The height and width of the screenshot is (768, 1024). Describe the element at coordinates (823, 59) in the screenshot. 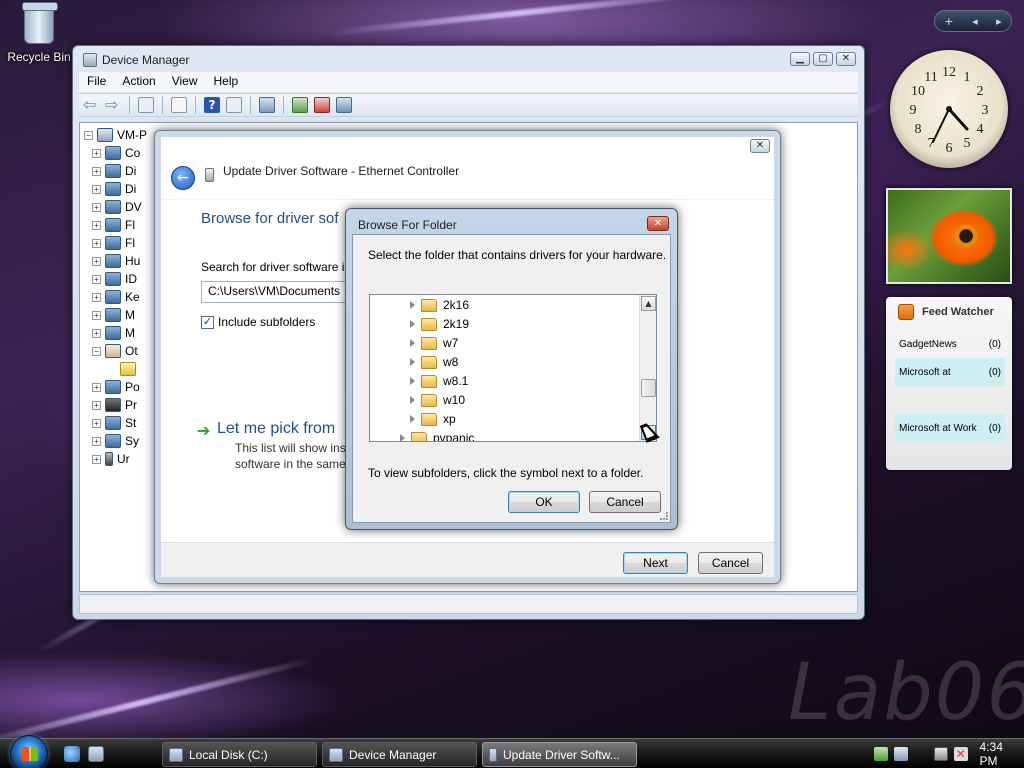

I see `maximize-button: ▢` at that location.